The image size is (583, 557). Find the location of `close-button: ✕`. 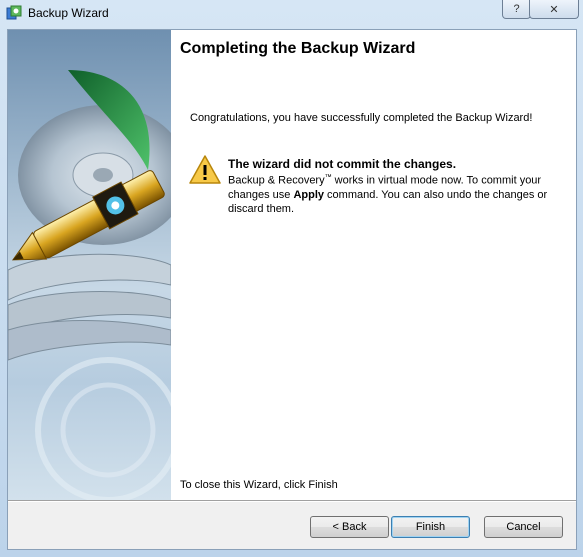

close-button: ✕ is located at coordinates (554, 9).